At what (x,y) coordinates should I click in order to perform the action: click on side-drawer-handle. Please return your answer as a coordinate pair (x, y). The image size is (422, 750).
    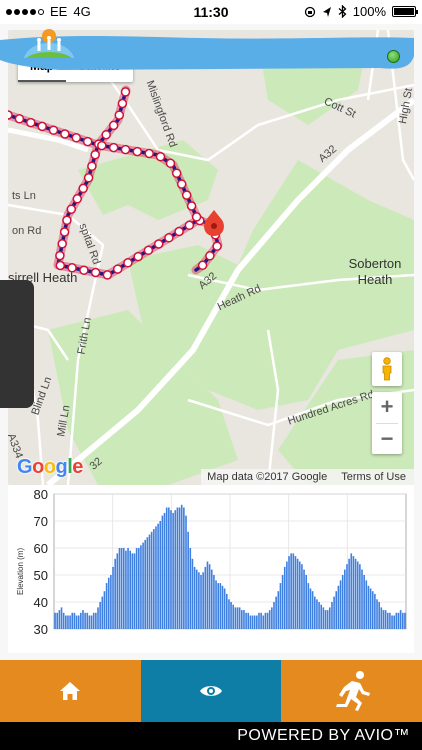
    Looking at the image, I should click on (17, 344).